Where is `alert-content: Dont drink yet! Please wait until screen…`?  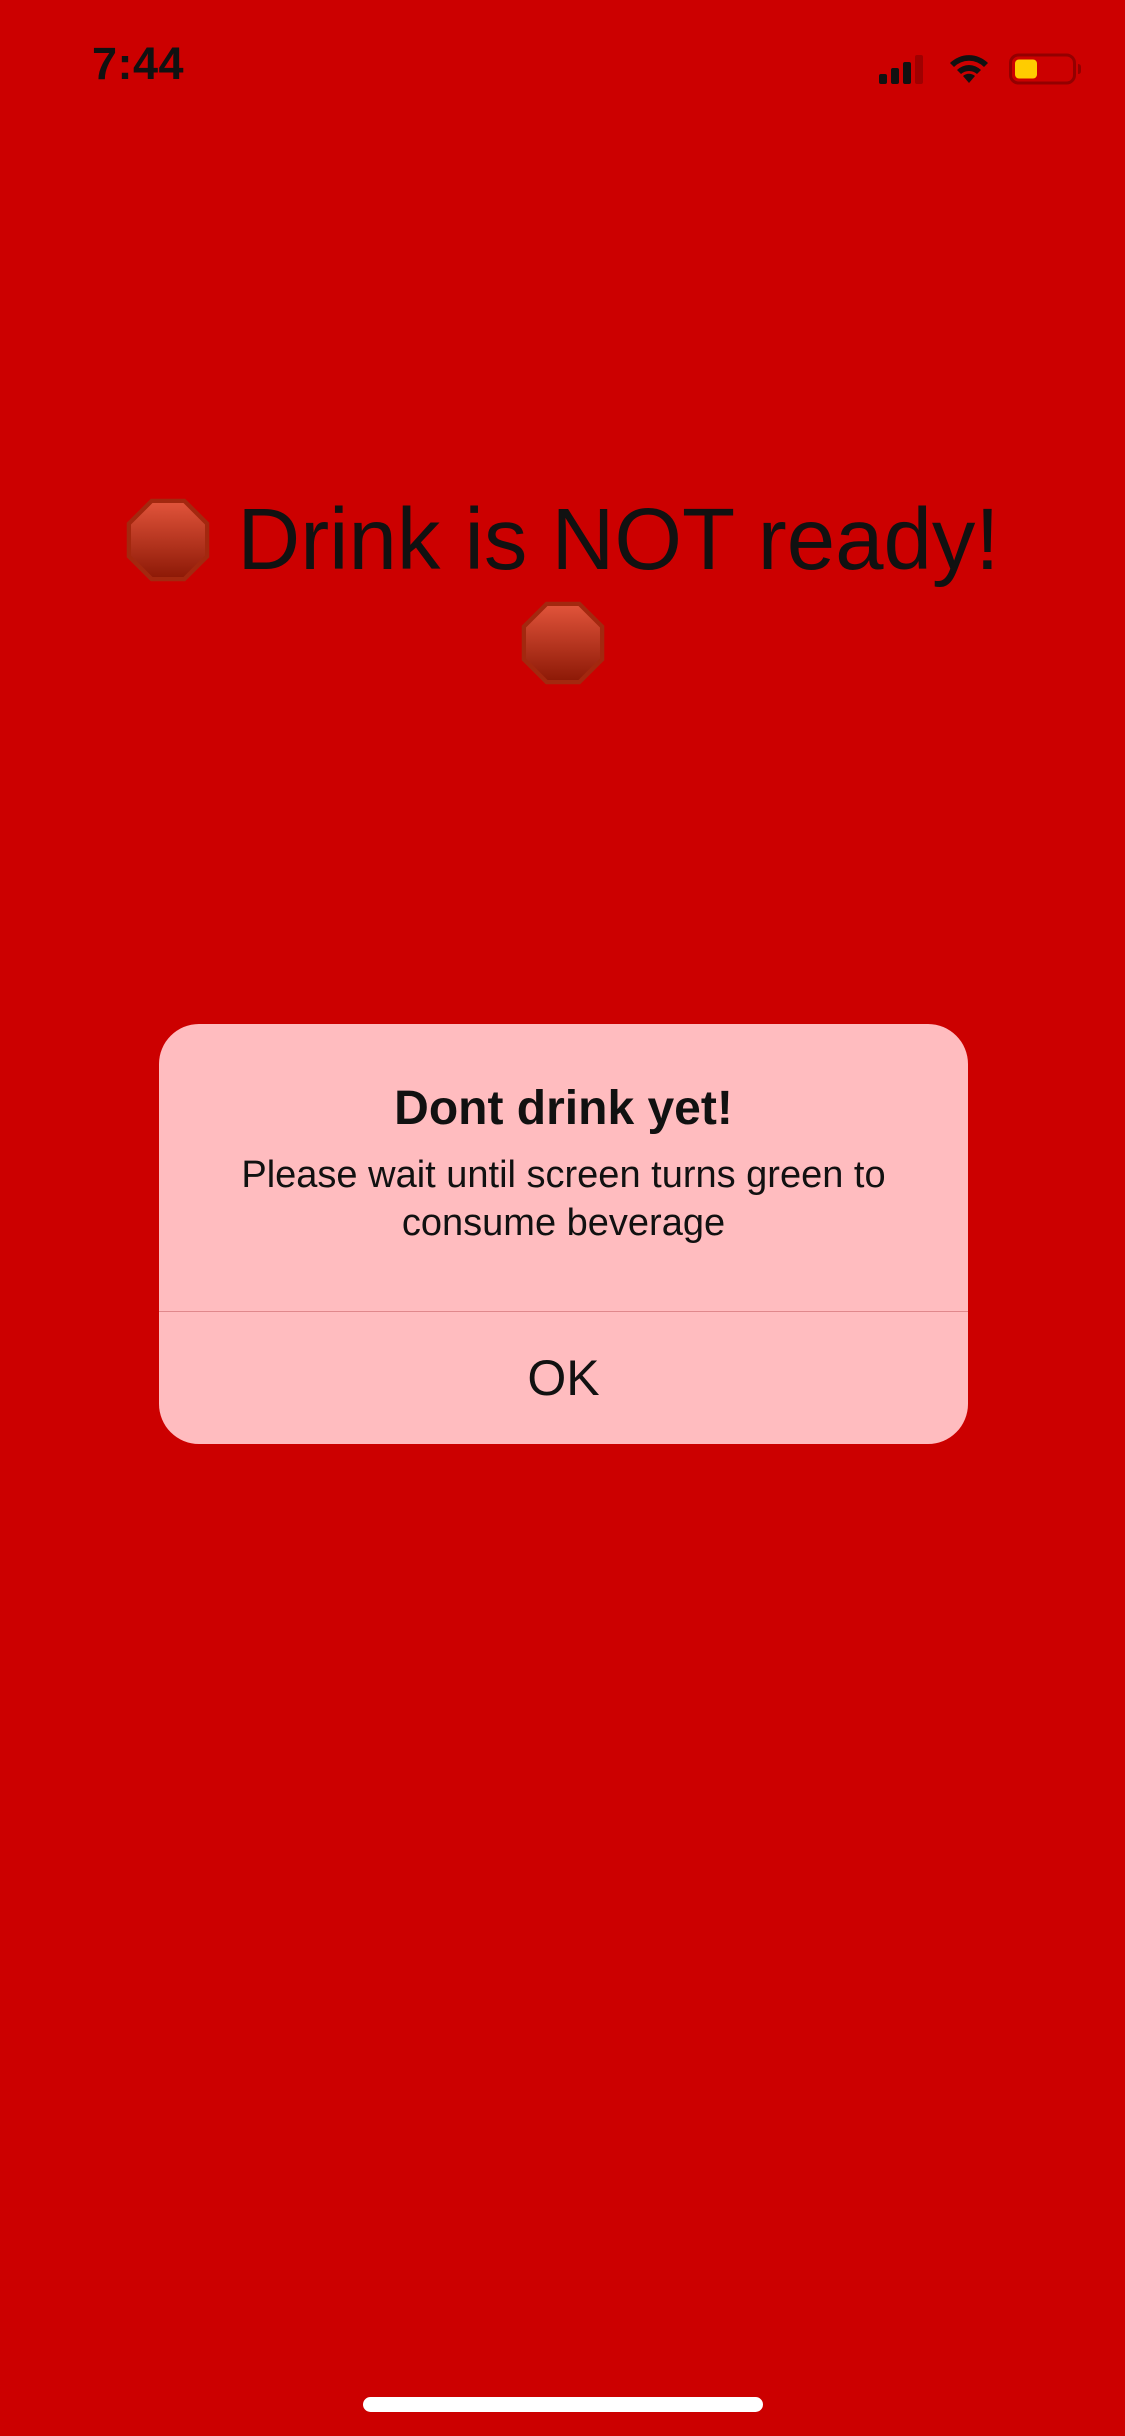
alert-content: Dont drink yet! Please wait until screen… is located at coordinates (563, 1167).